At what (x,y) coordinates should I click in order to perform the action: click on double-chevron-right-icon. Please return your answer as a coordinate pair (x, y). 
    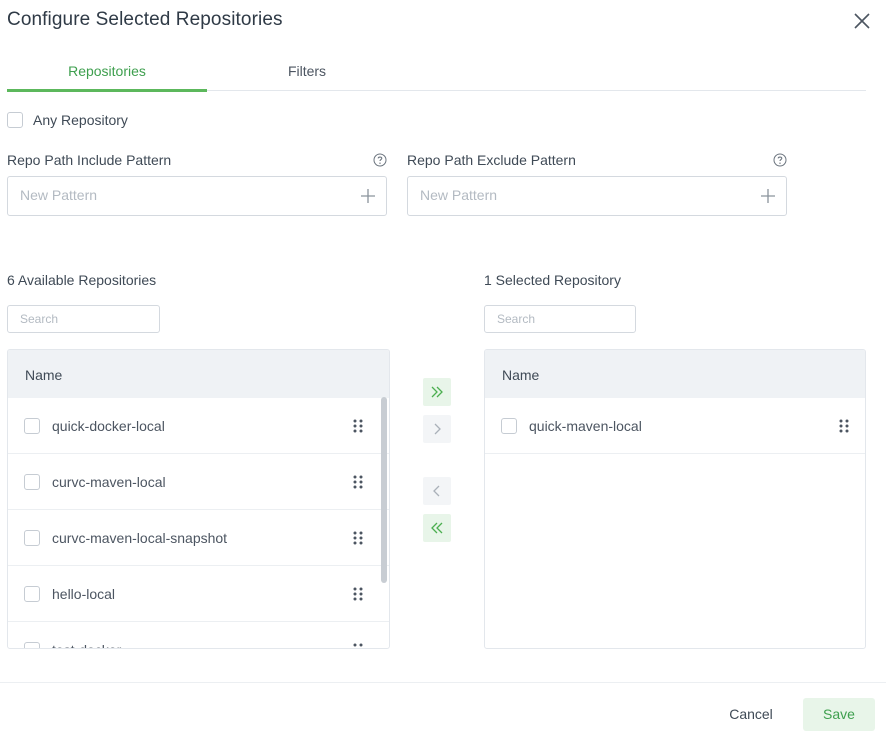
    Looking at the image, I should click on (437, 392).